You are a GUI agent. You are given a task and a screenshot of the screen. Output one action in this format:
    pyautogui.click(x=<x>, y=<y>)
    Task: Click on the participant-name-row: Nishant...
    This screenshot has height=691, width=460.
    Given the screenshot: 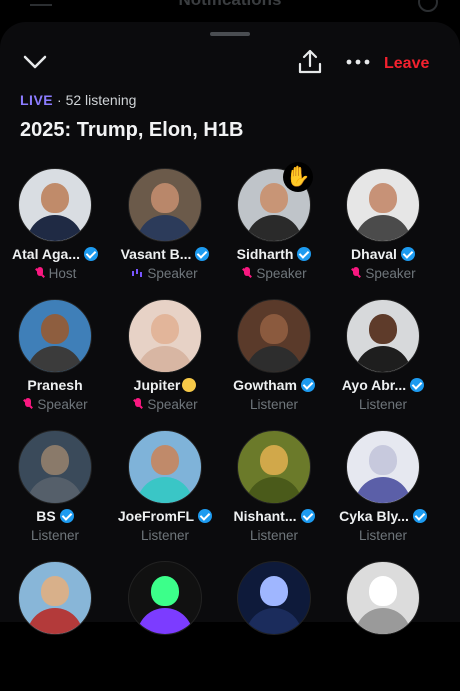 What is the action you would take?
    pyautogui.click(x=274, y=516)
    